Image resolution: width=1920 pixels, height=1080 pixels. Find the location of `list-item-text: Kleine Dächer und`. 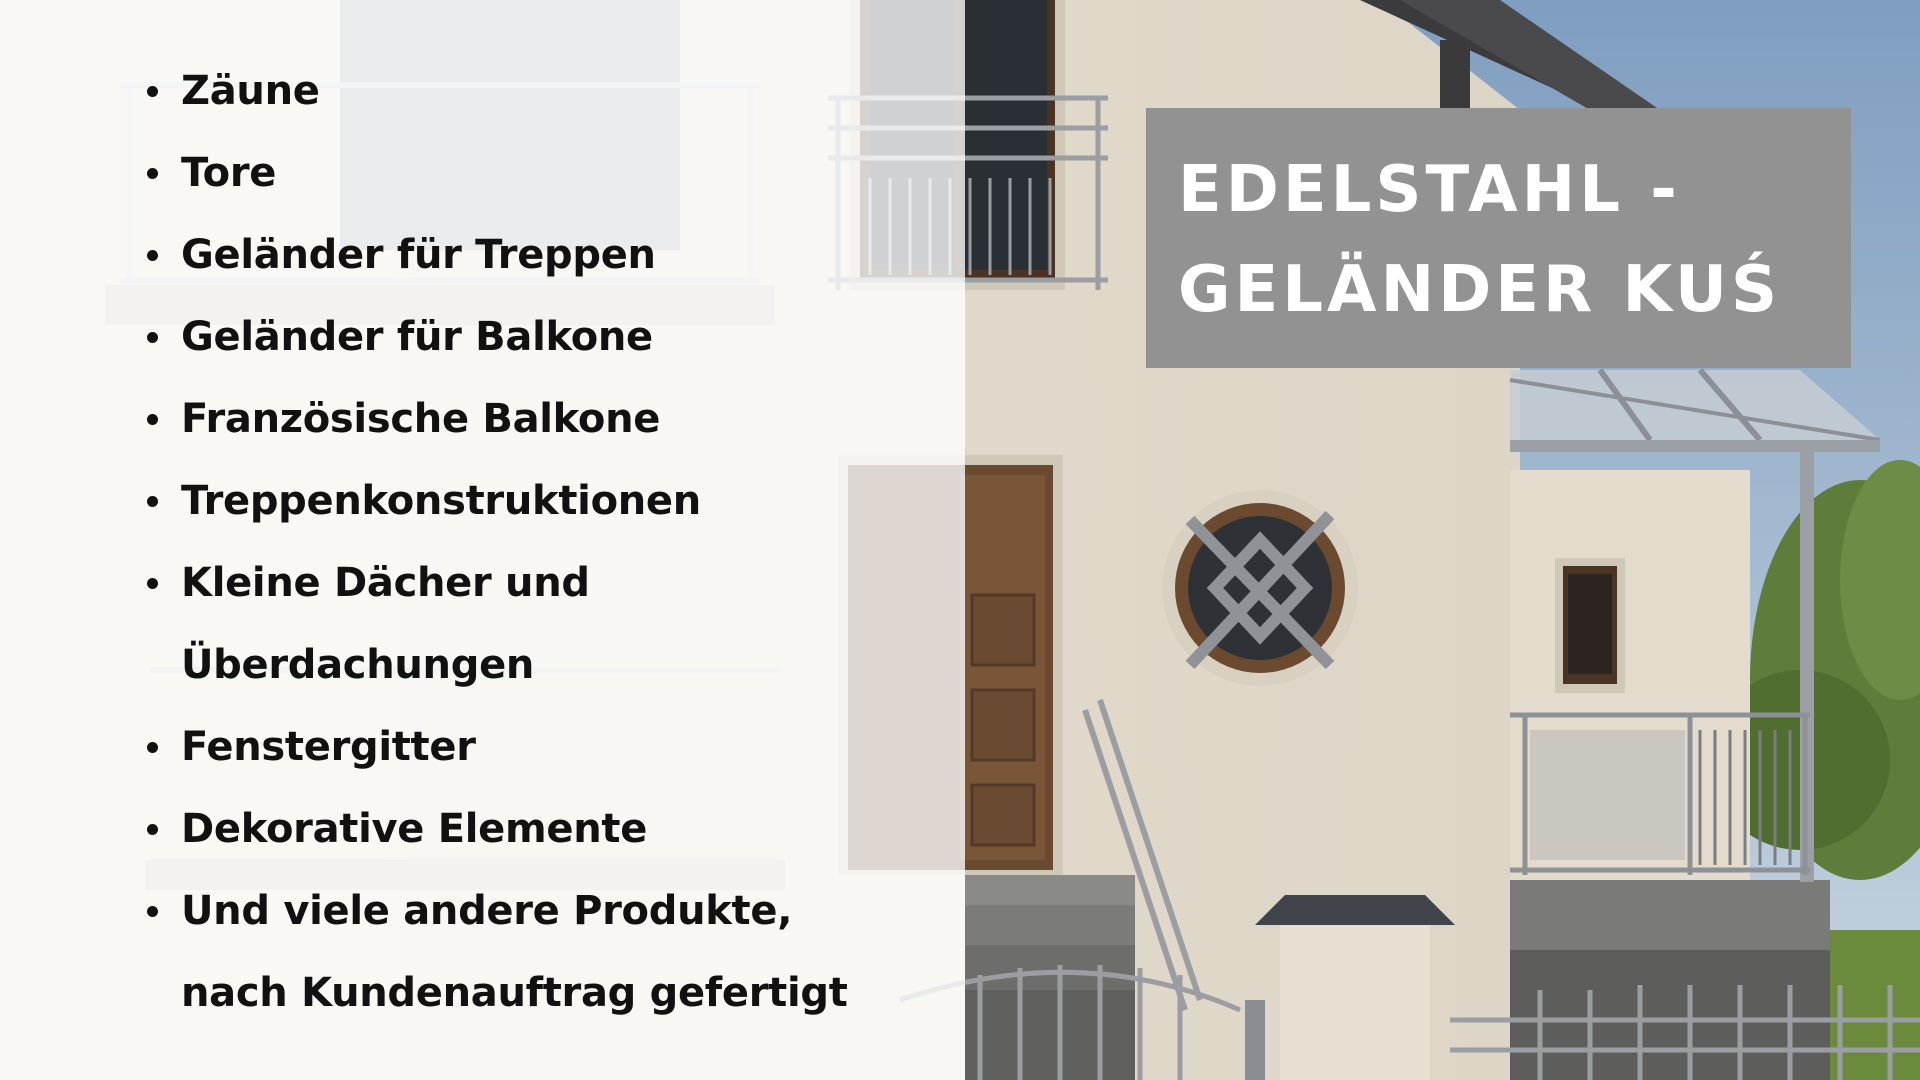

list-item-text: Kleine Dächer und is located at coordinates (385, 583).